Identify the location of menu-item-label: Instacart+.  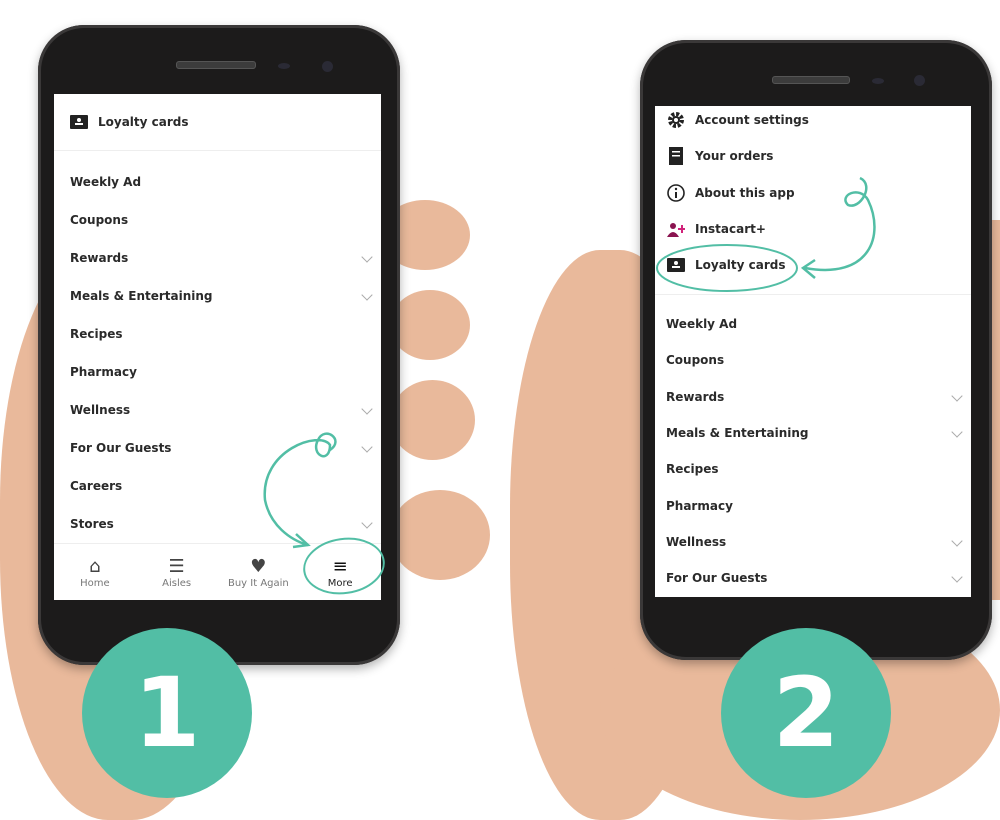
(730, 228).